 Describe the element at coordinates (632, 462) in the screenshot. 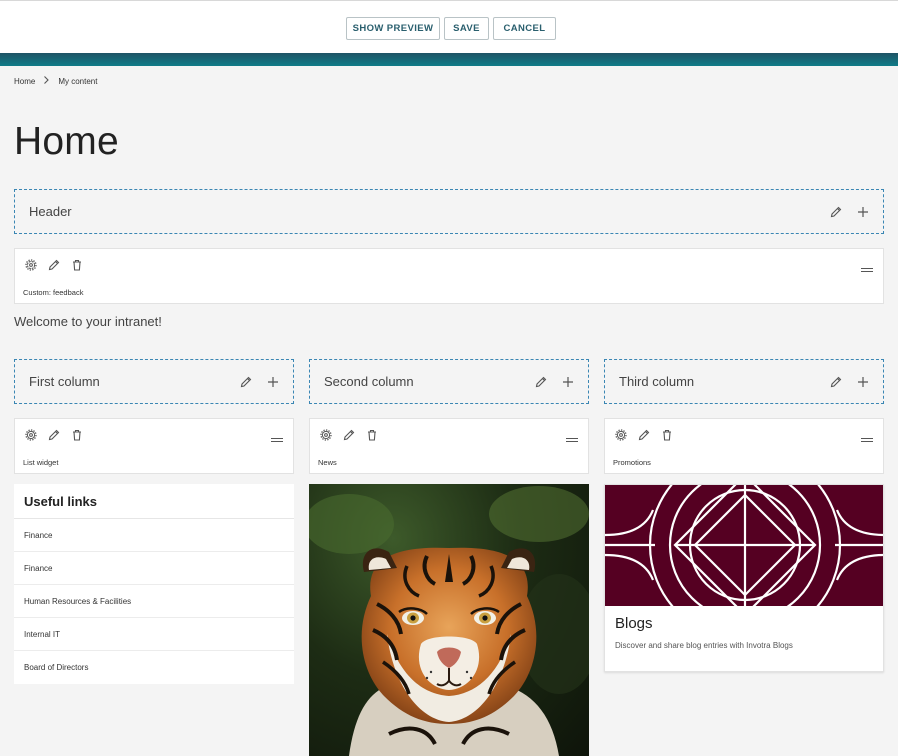

I see `widget-name: Promotions` at that location.